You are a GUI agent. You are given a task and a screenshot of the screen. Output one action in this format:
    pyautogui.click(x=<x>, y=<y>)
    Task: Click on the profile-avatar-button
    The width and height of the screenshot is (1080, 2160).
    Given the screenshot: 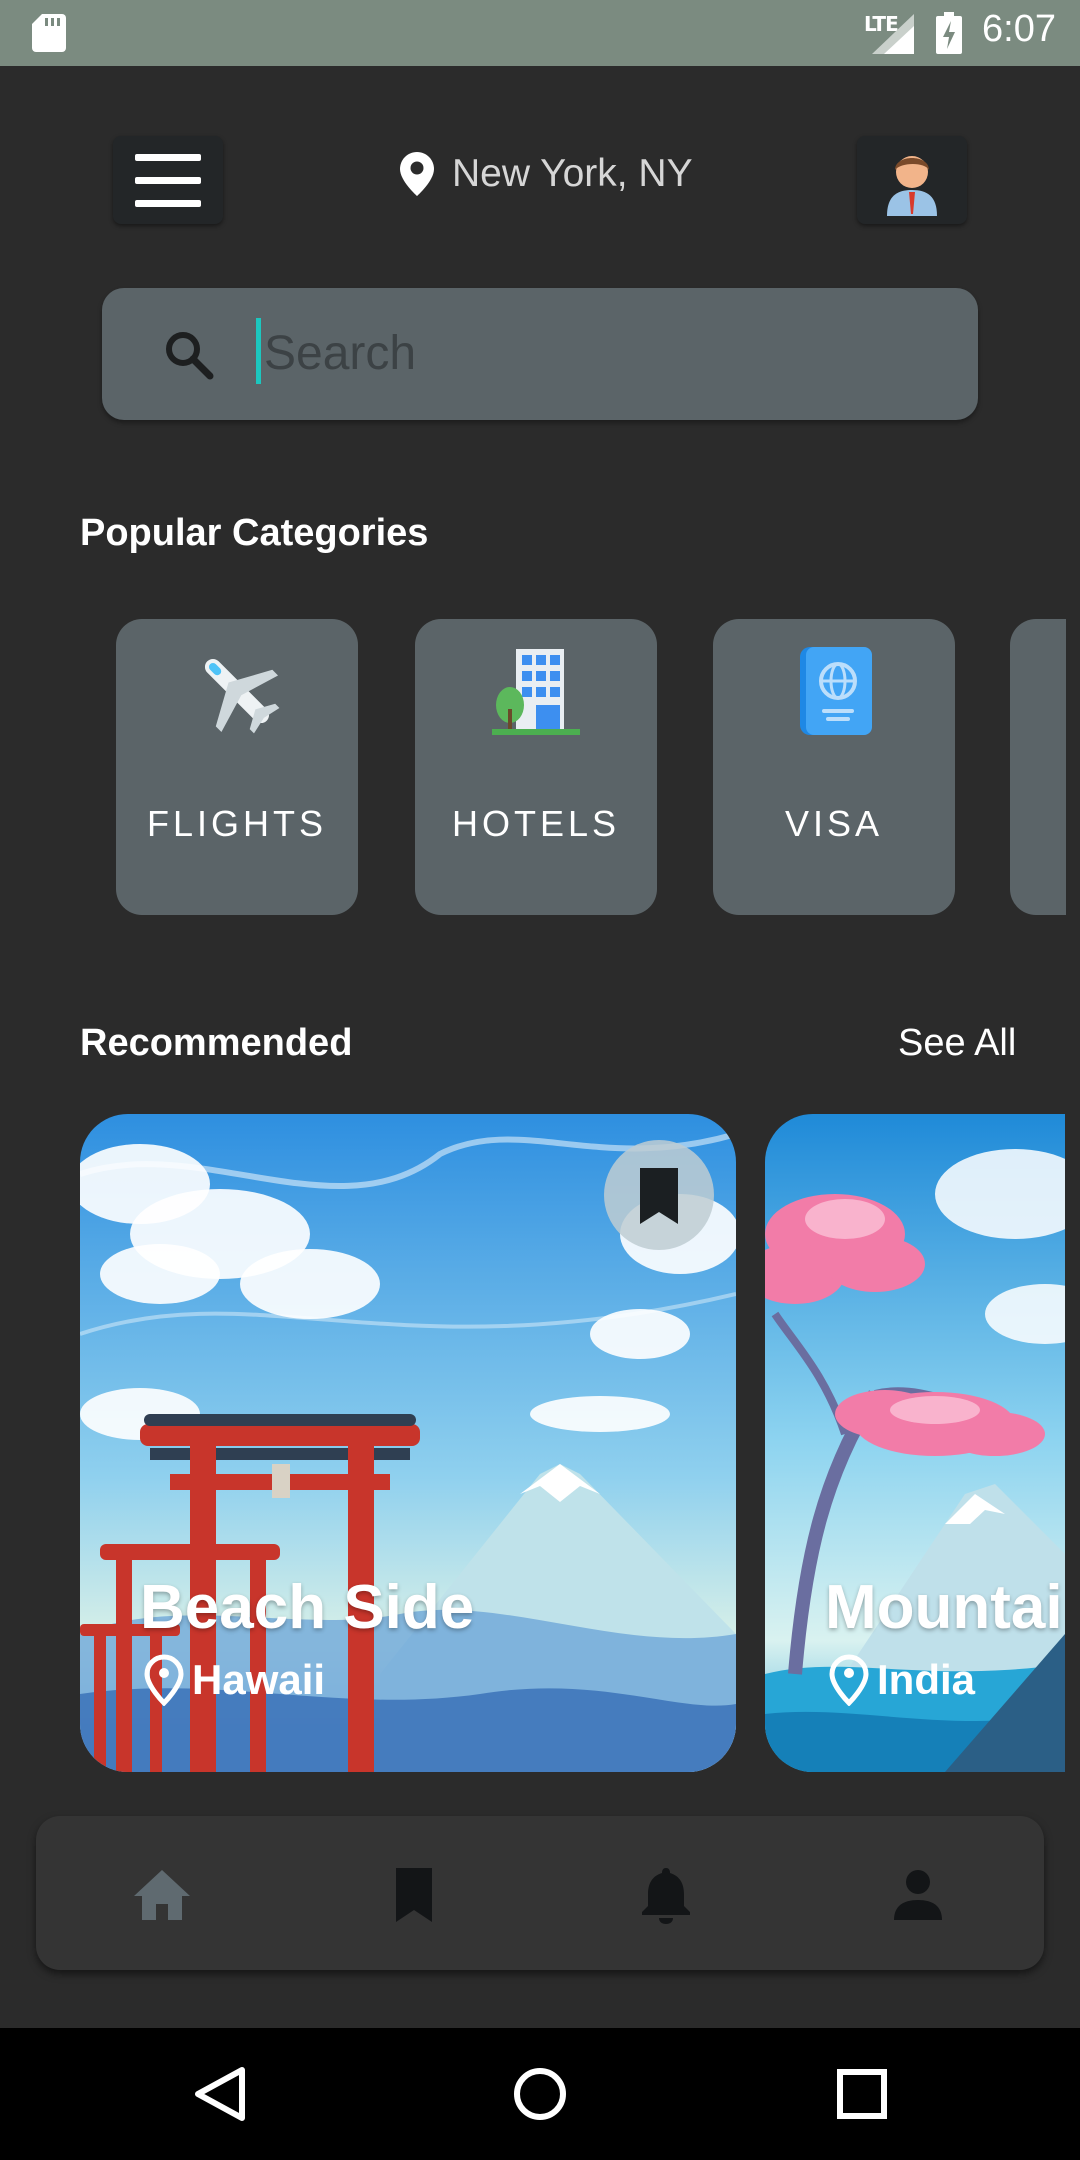 What is the action you would take?
    pyautogui.click(x=912, y=180)
    